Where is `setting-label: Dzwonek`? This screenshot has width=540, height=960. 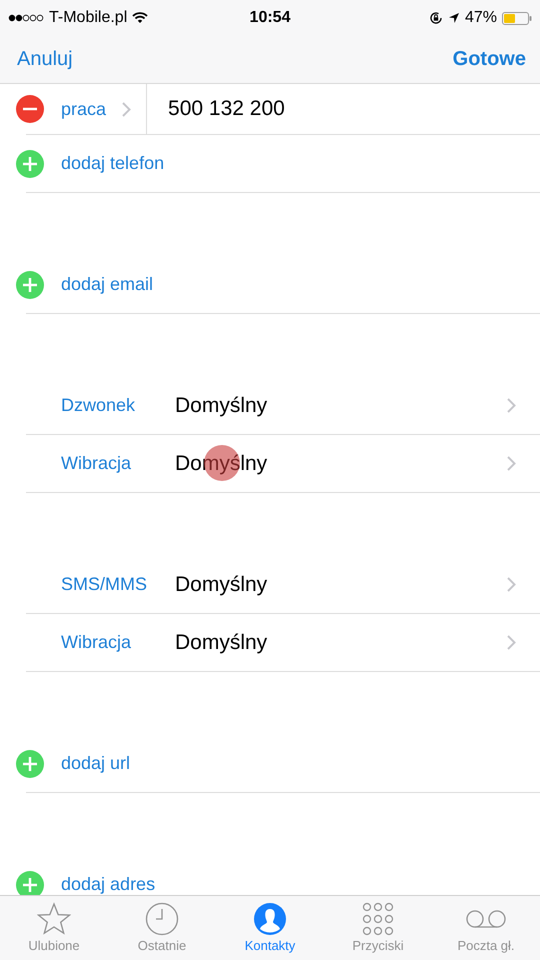 setting-label: Dzwonek is located at coordinates (98, 405).